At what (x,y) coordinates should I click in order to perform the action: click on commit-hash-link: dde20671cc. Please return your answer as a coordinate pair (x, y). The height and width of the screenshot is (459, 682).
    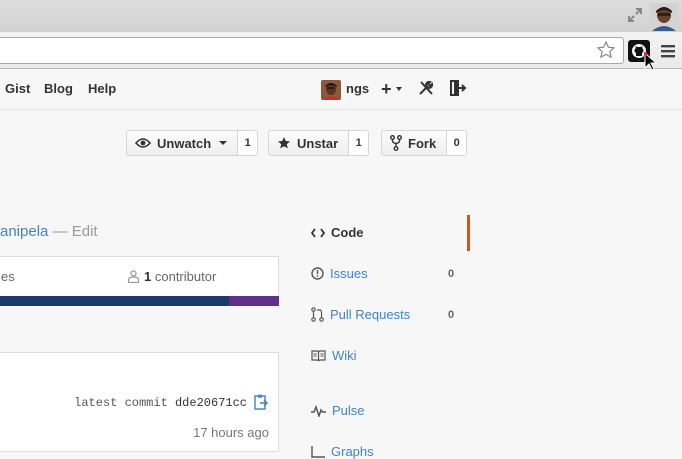
    Looking at the image, I should click on (211, 403).